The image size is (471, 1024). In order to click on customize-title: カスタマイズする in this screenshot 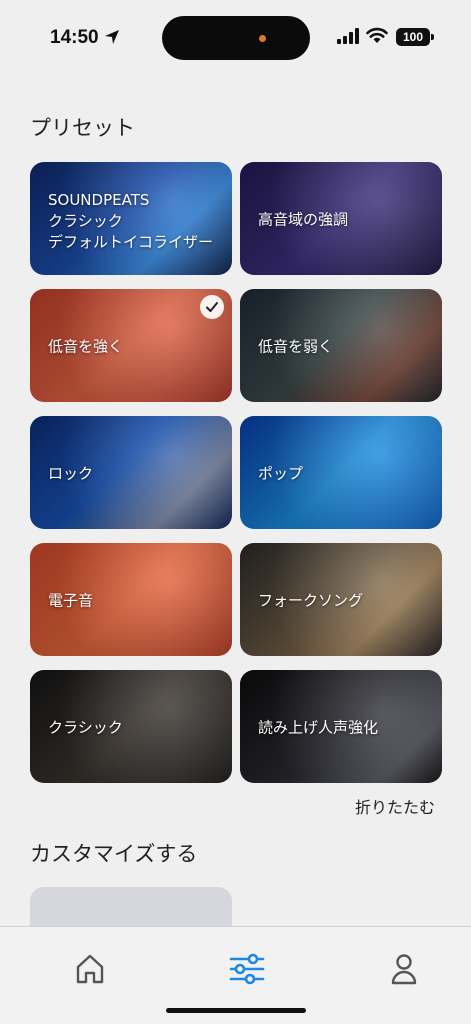, I will do `click(114, 854)`.